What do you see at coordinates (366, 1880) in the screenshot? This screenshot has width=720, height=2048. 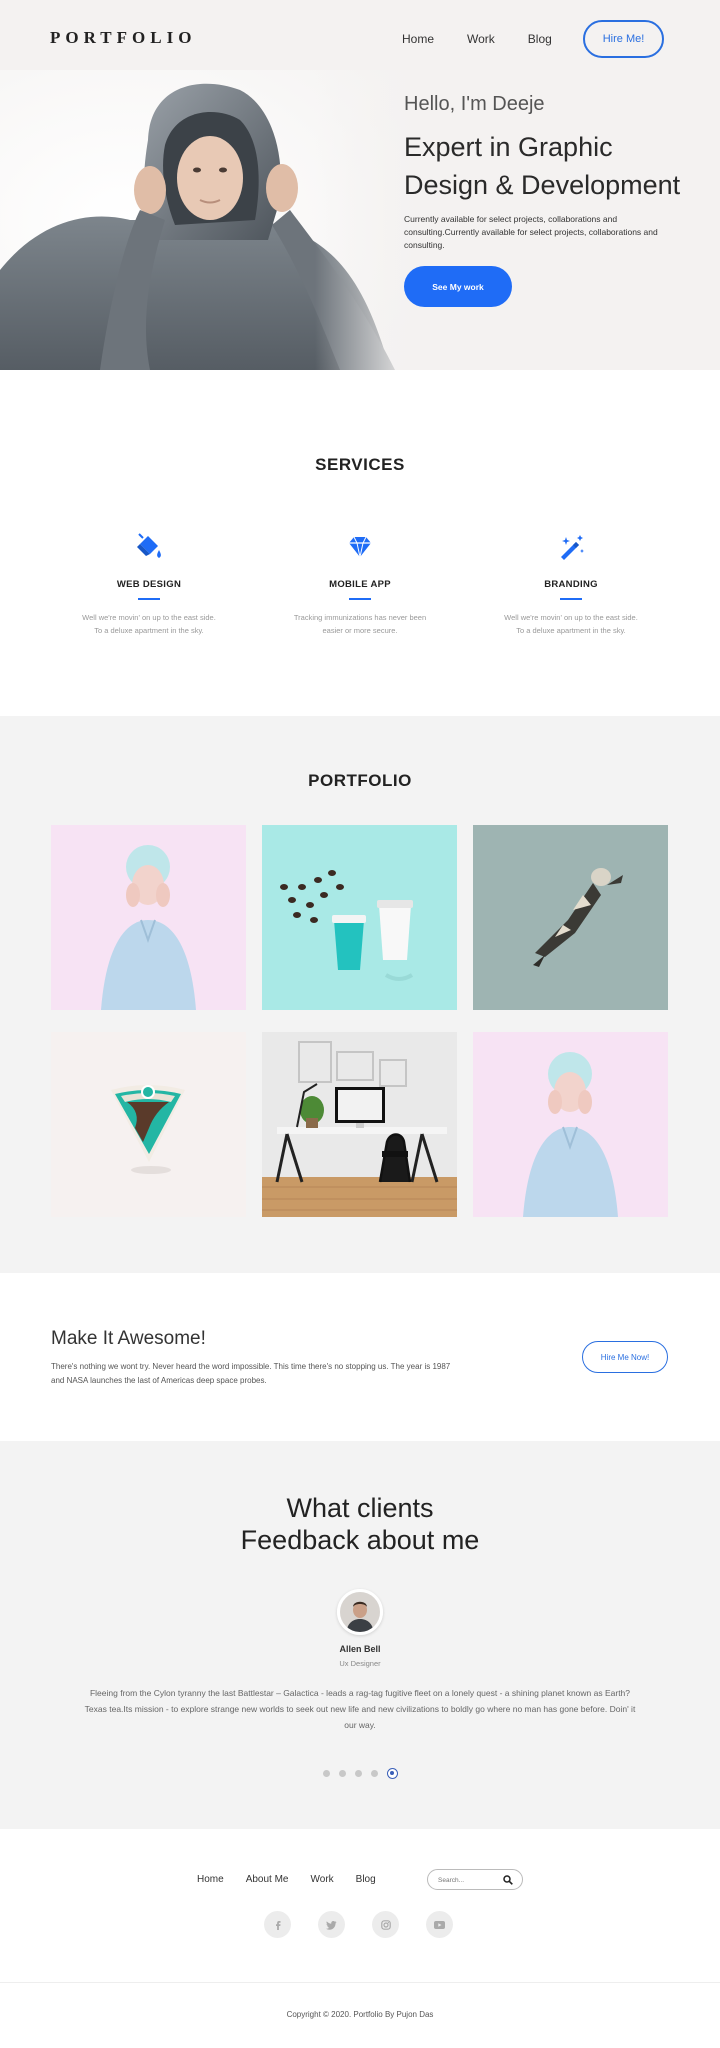 I see `footer-nav-blog: Blog` at bounding box center [366, 1880].